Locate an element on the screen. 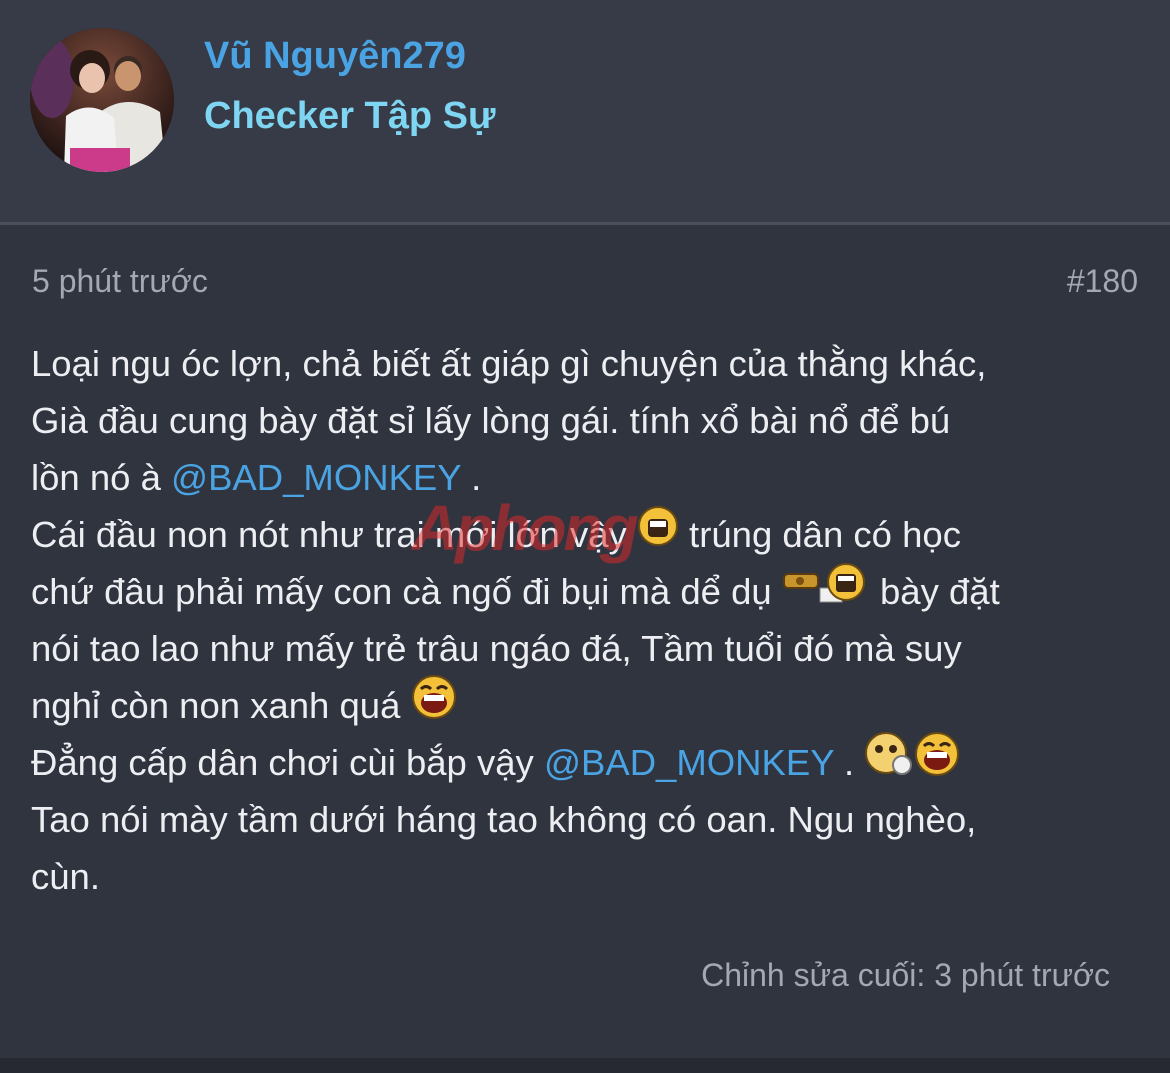 The image size is (1170, 1073). shy-emoji-icon is located at coordinates (658, 534).